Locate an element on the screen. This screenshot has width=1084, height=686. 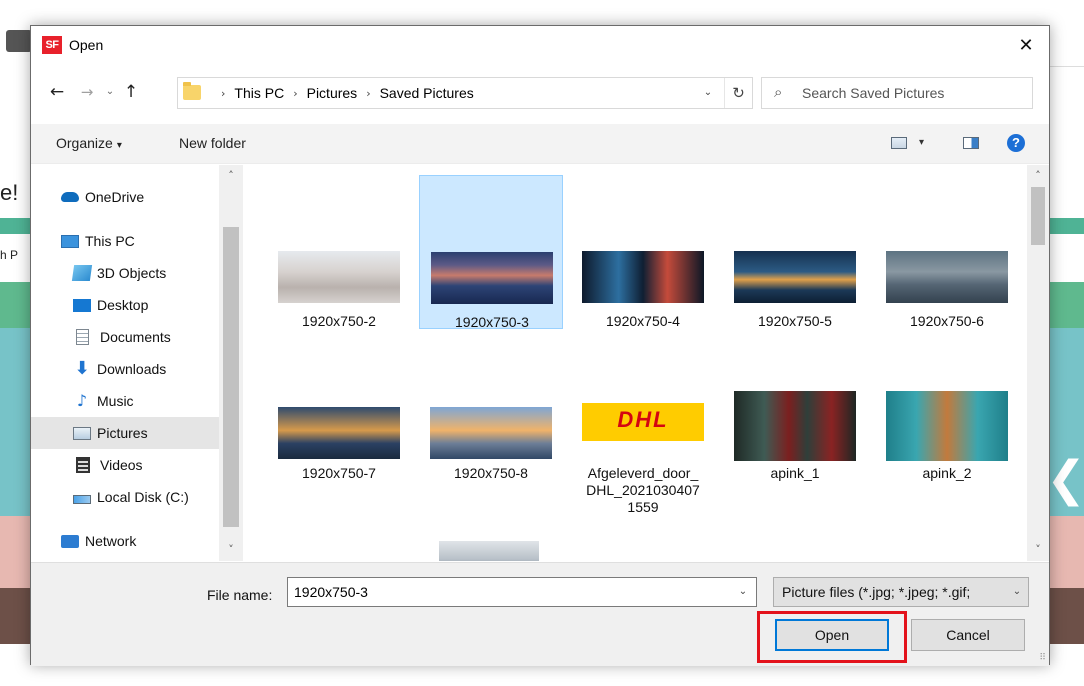
file-name-line: Afgeleverd_door_ is located at coordinates (643, 473).